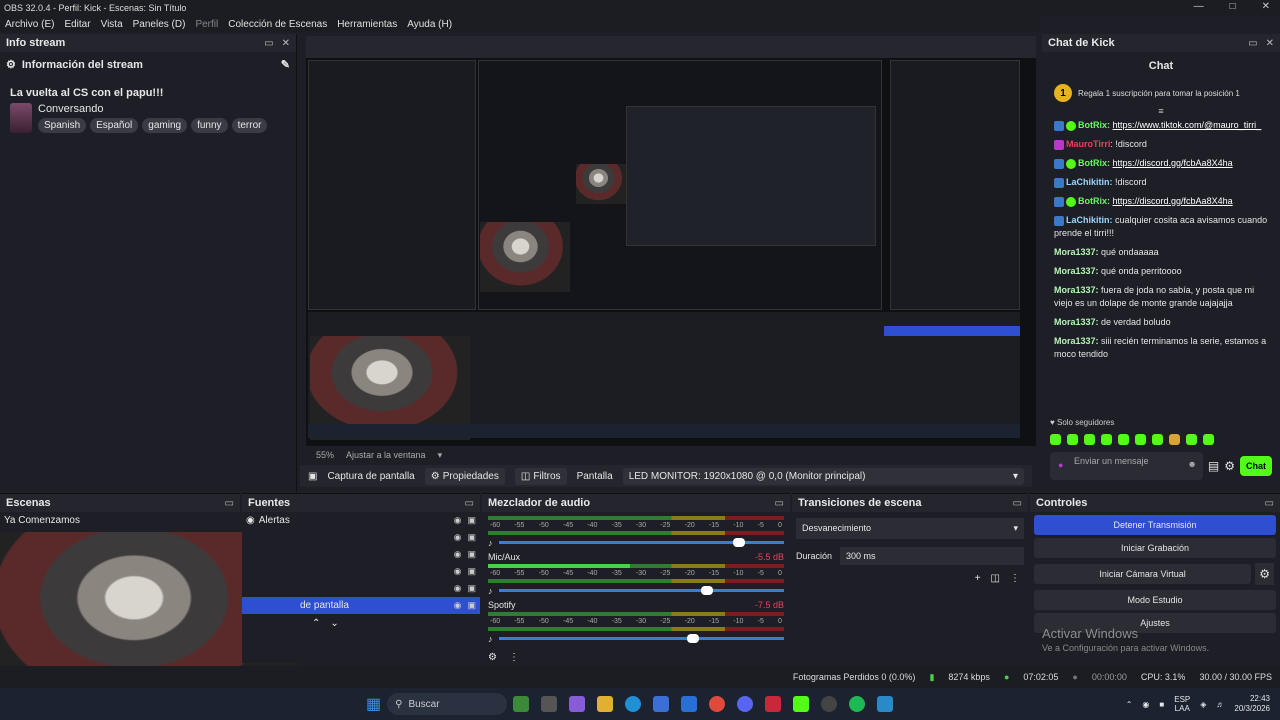  Describe the element at coordinates (1089, 220) in the screenshot. I see `chat-username: LaChikitin:` at that location.